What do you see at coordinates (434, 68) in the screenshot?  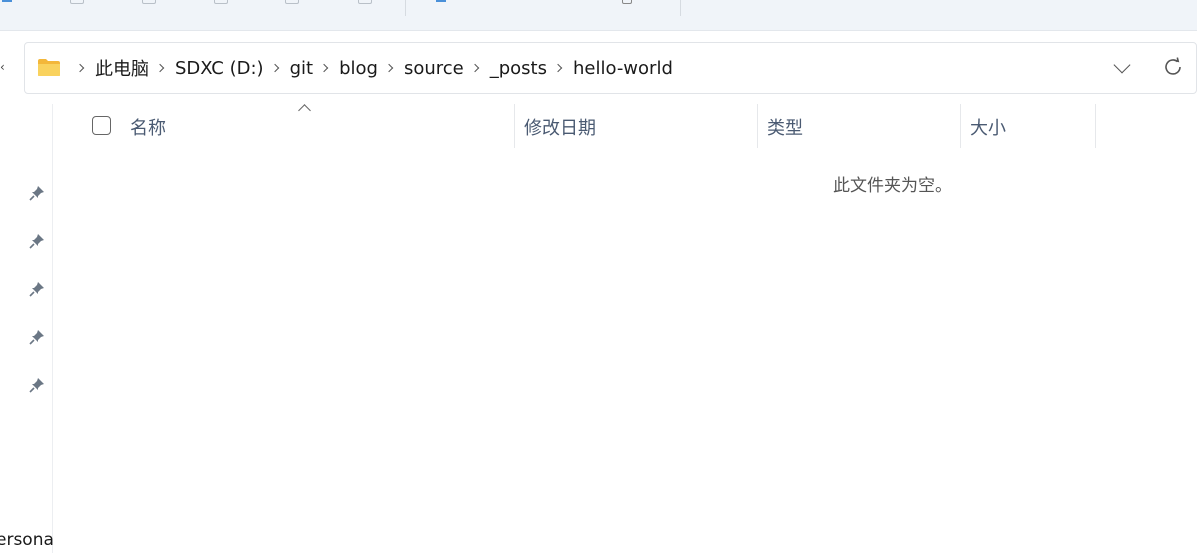 I see `breadcrumb-source: source` at bounding box center [434, 68].